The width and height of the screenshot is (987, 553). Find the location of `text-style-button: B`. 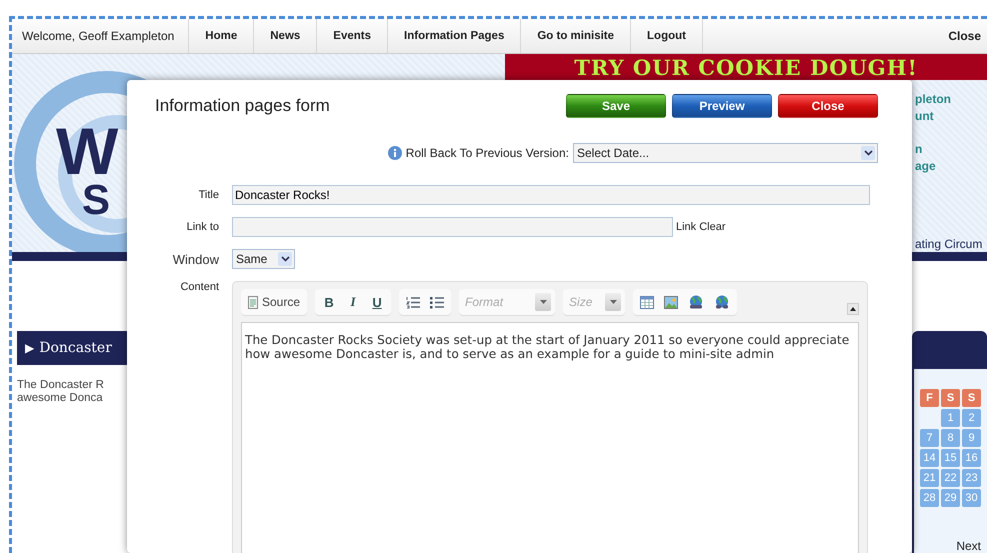

text-style-button: B is located at coordinates (329, 302).